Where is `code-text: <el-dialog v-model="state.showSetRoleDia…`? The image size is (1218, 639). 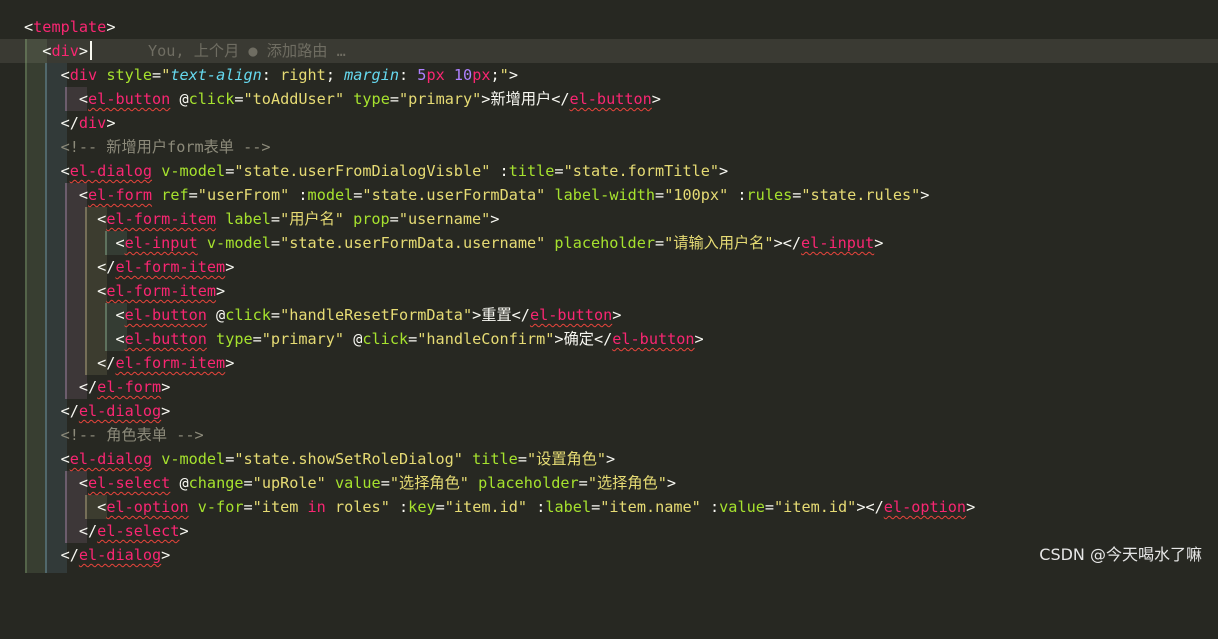
code-text: <el-dialog v-model="state.showSetRoleDia… is located at coordinates (338, 459).